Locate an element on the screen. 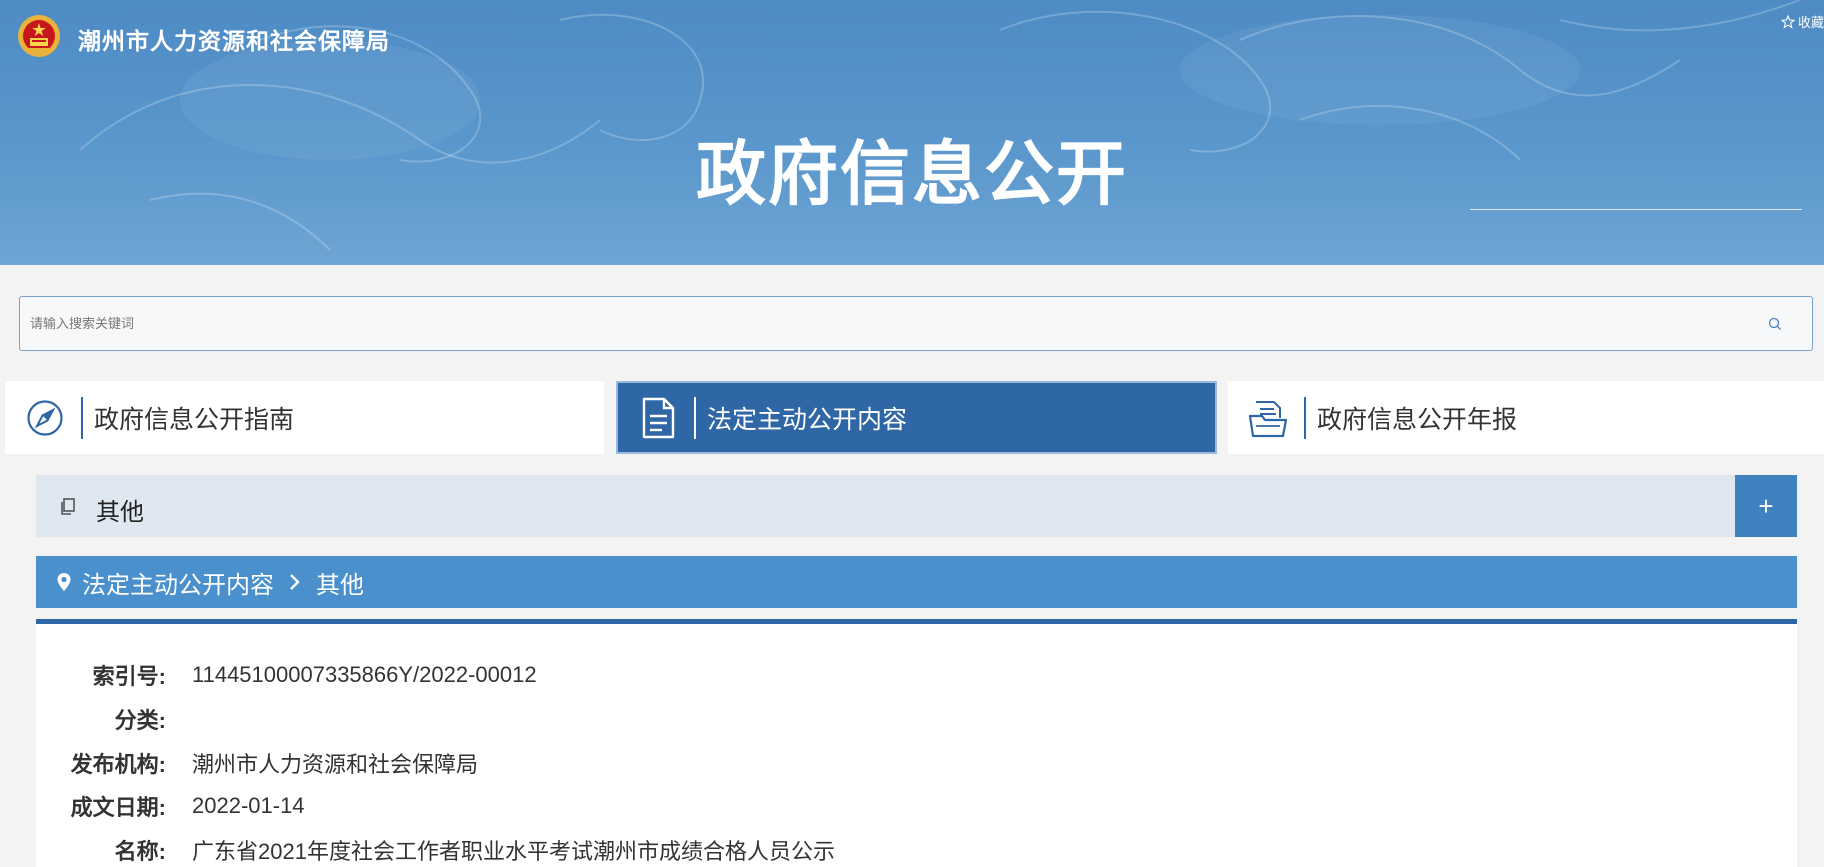  tab-info-guide: 政府信息公开指南 is located at coordinates (304, 417).